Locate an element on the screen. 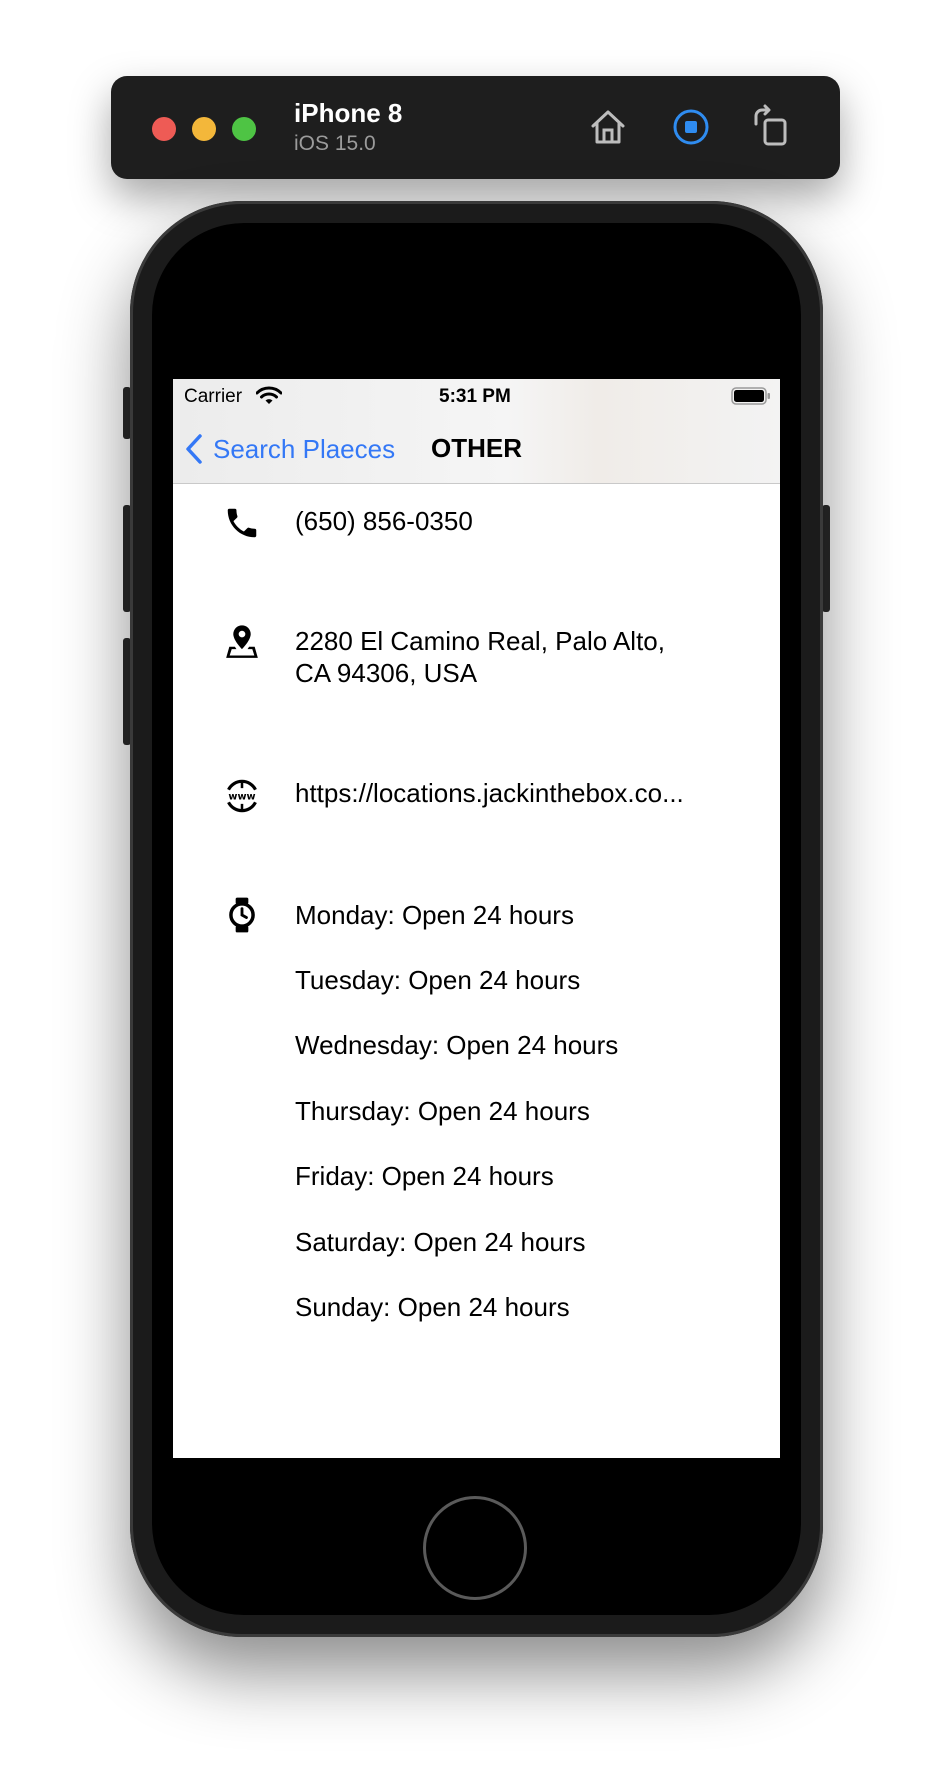 The image size is (952, 1786). page-title: OTHER is located at coordinates (476, 448).